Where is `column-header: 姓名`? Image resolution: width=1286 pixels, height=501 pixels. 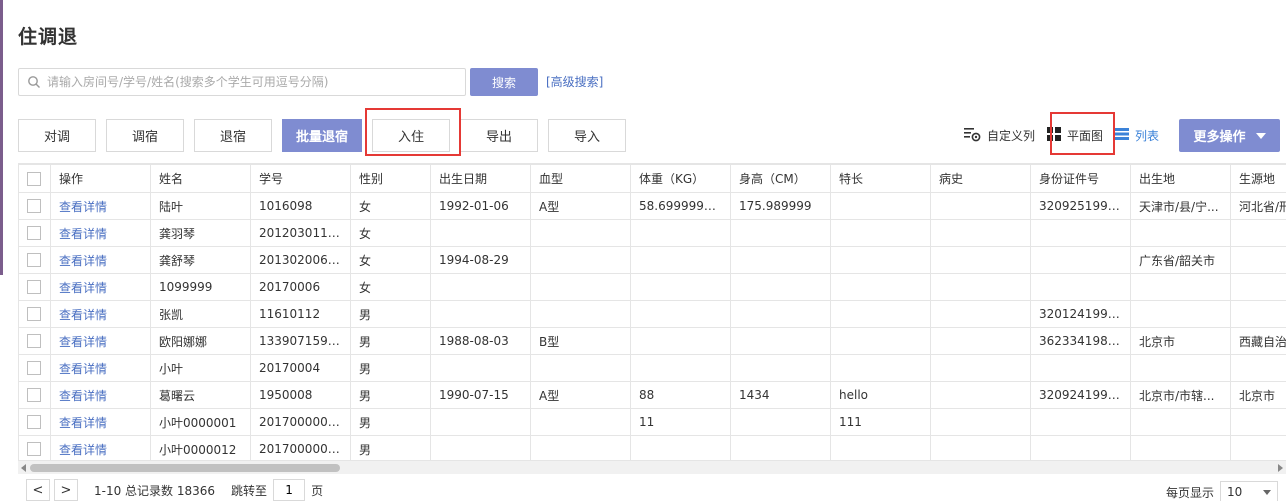 column-header: 姓名 is located at coordinates (200, 178).